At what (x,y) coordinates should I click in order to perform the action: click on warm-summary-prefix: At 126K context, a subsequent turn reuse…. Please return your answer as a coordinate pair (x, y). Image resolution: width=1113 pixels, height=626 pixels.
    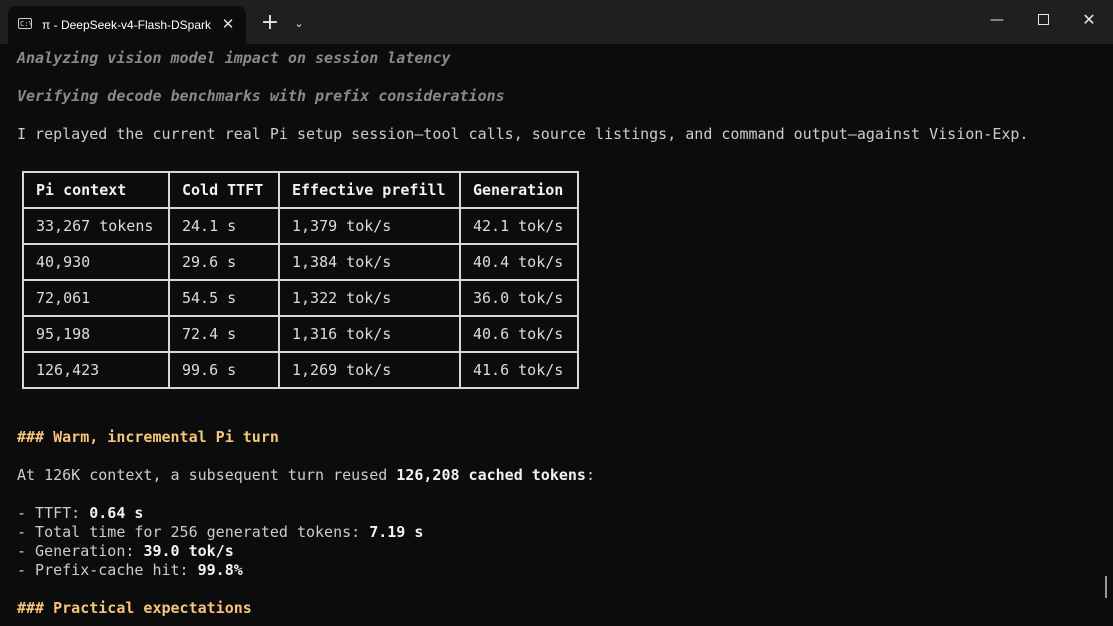
    Looking at the image, I should click on (207, 475).